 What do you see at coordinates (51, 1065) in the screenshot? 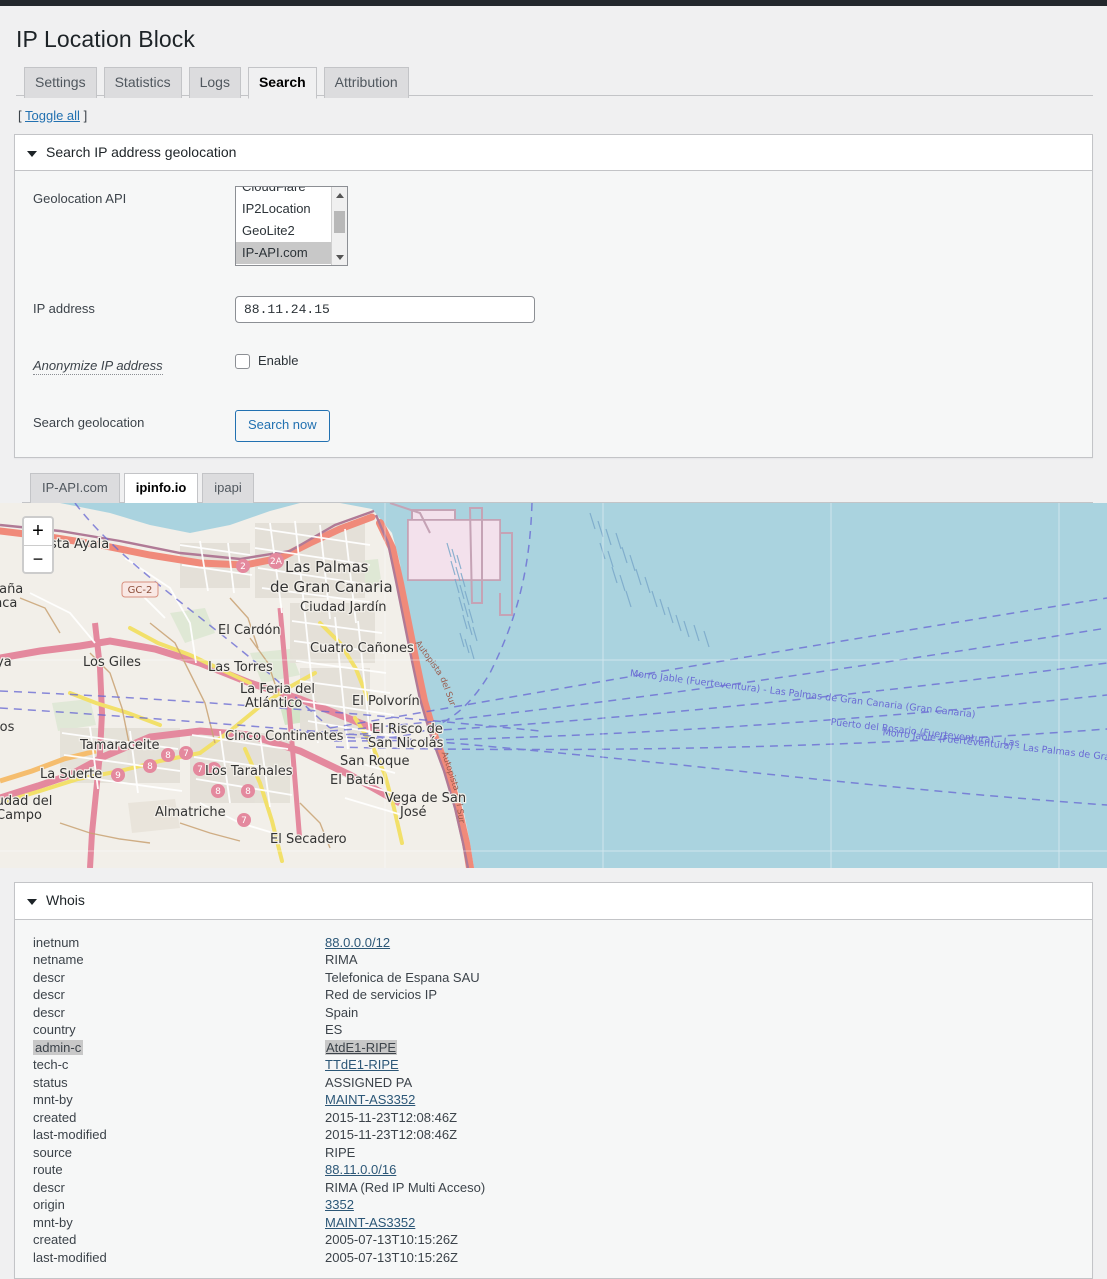
I see `whois-key: tech-c` at bounding box center [51, 1065].